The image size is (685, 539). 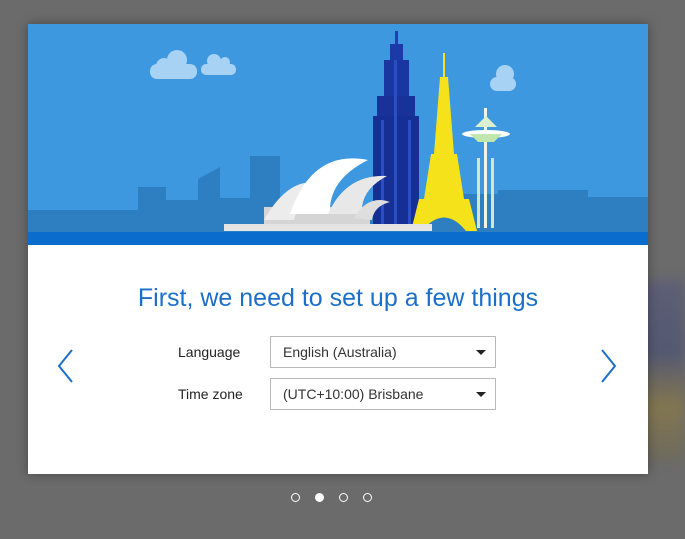 I want to click on language-select: English (Australia), so click(x=383, y=352).